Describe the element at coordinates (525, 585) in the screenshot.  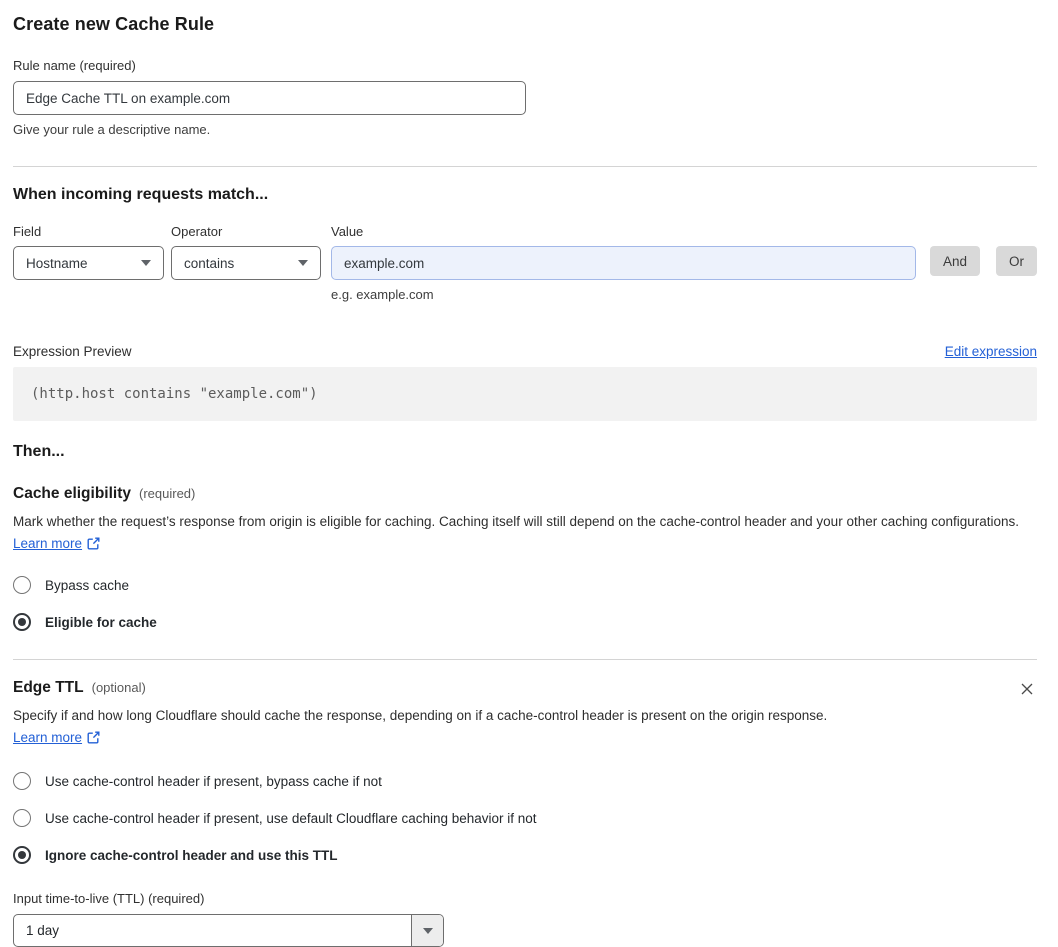
I see `radio-bypass-cache: Bypass cache` at that location.